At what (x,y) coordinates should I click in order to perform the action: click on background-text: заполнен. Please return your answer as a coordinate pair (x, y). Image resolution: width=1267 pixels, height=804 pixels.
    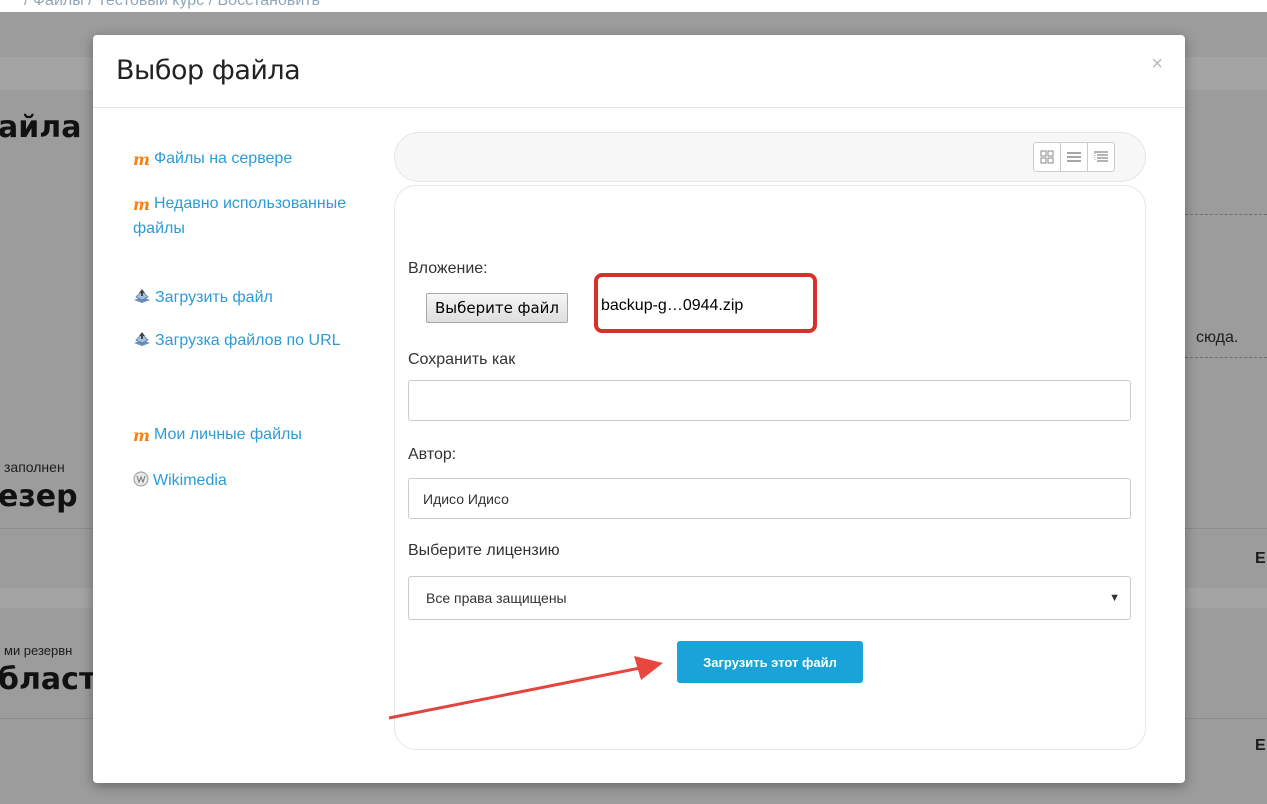
    Looking at the image, I should click on (34, 467).